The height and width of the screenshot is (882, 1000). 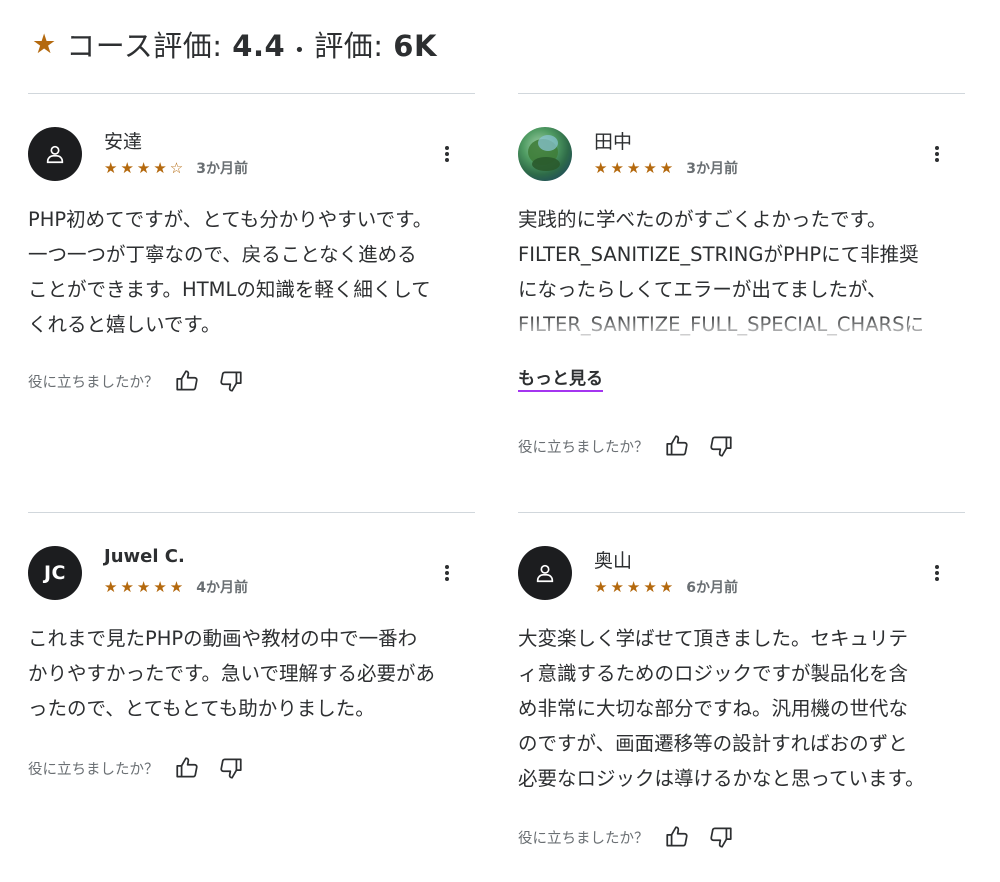 What do you see at coordinates (560, 378) in the screenshot?
I see `show-more-link: もっと見る` at bounding box center [560, 378].